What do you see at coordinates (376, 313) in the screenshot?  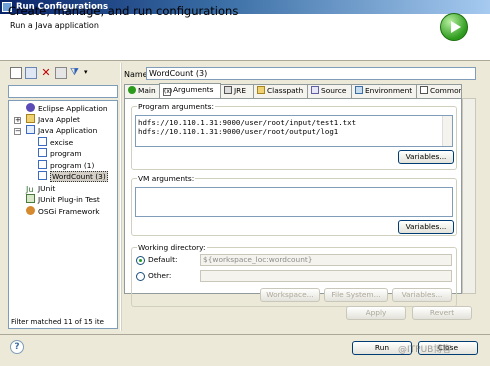 I see `apply-button: Apply` at bounding box center [376, 313].